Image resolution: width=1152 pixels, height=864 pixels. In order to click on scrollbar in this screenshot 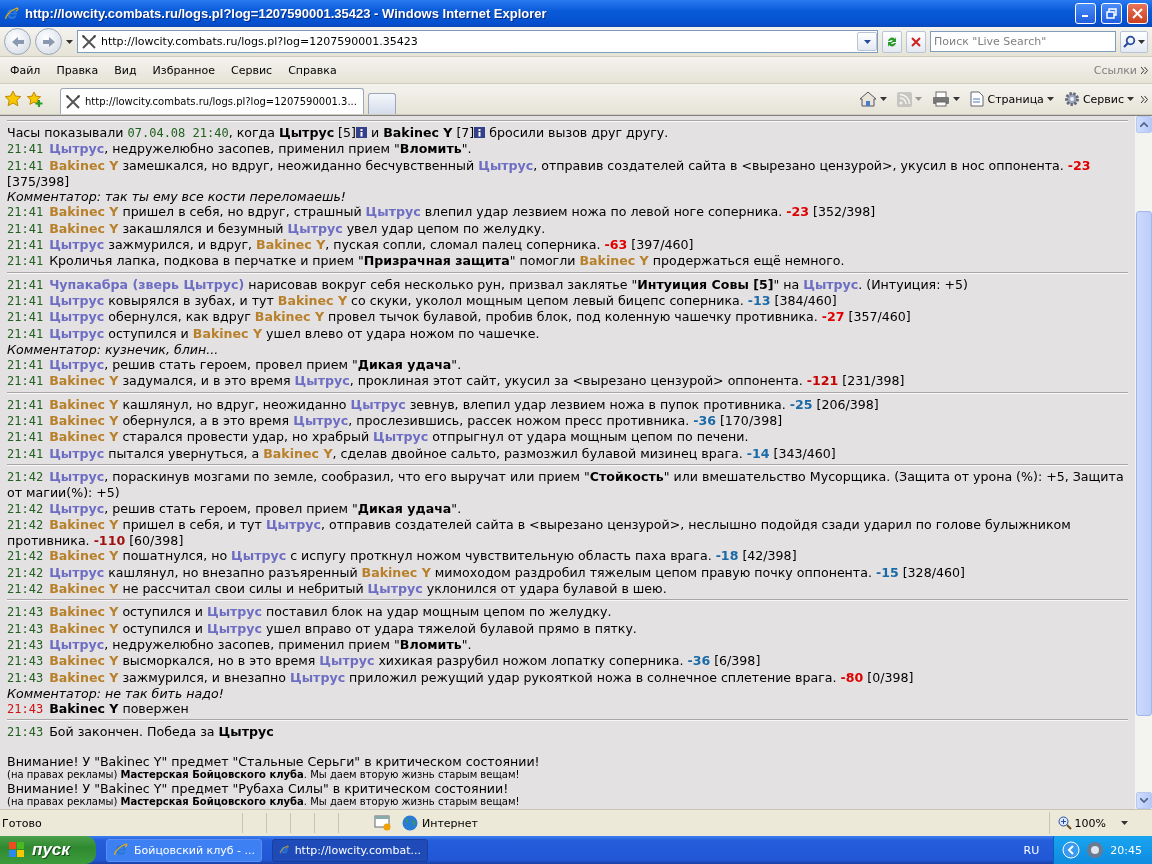, I will do `click(1143, 462)`.